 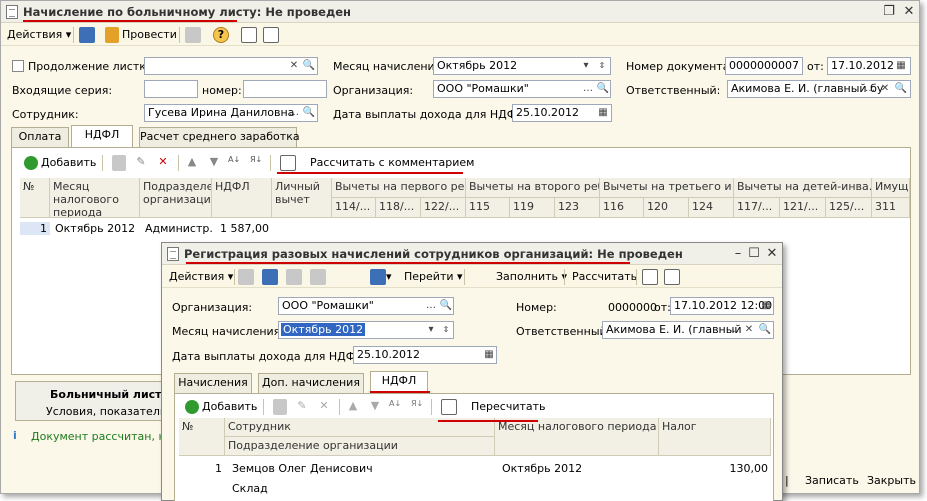 I want to click on new-icon, so click(x=246, y=277).